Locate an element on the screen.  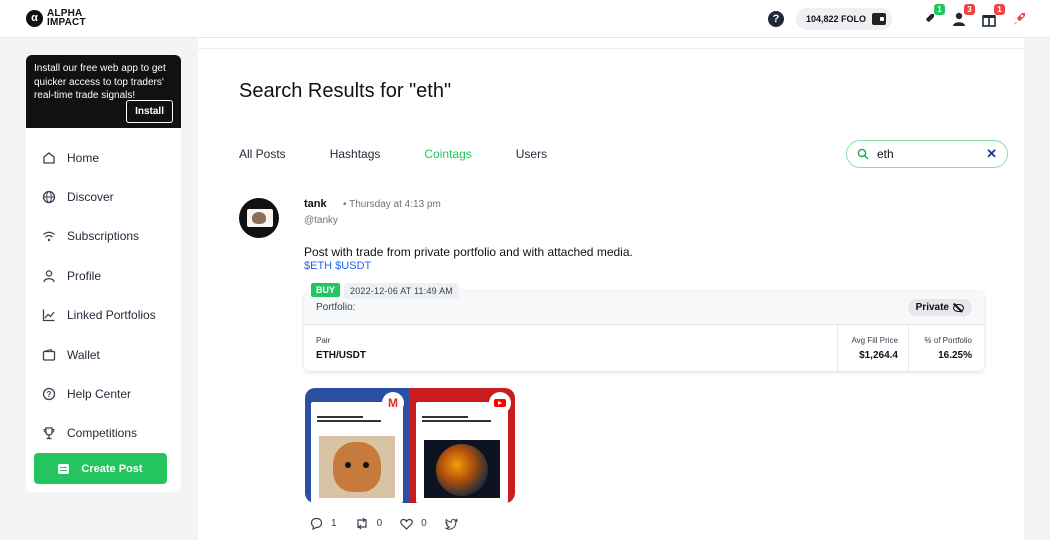
help-icon: ? is located at coordinates (775, 19).